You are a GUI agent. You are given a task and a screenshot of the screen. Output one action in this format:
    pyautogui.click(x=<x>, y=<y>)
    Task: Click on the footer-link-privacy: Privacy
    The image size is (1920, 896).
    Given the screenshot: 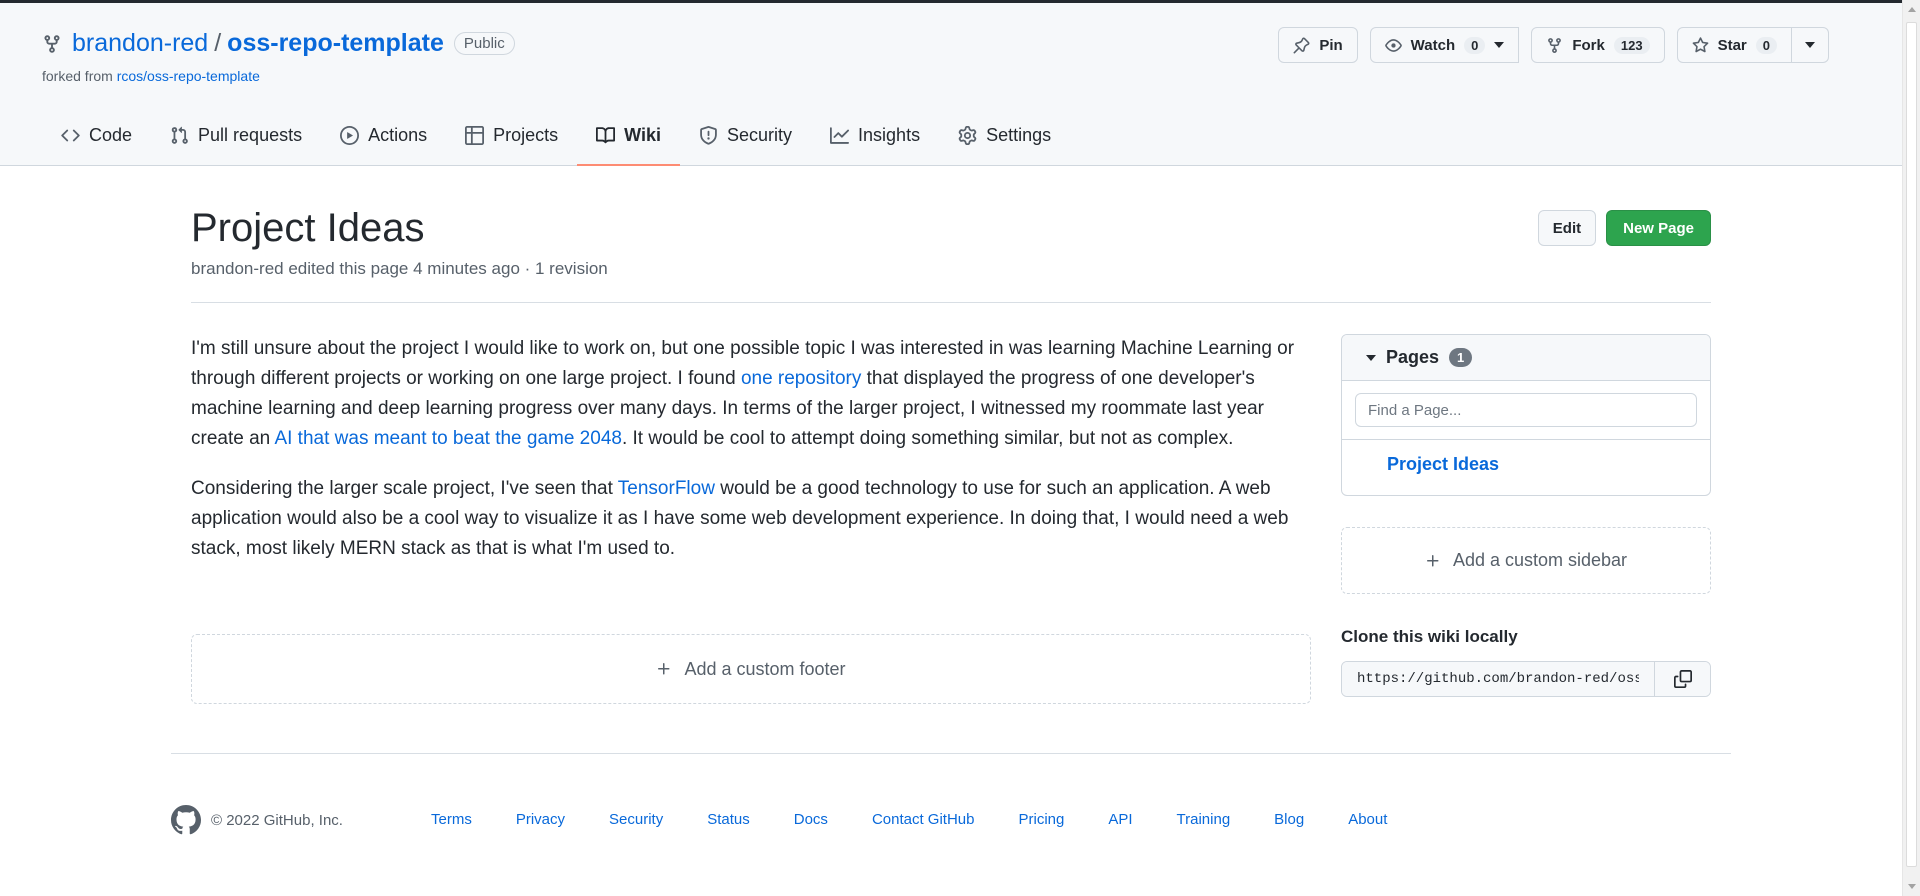 What is the action you would take?
    pyautogui.click(x=540, y=819)
    